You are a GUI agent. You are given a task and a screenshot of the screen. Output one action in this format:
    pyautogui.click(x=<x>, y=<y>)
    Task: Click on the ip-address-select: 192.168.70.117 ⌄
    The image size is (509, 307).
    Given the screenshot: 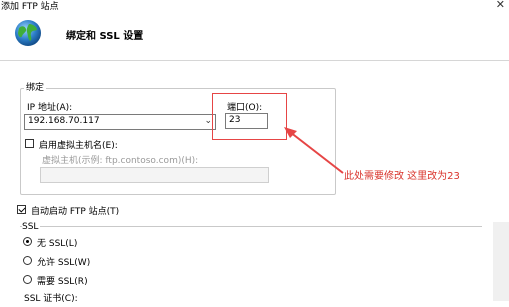 What is the action you would take?
    pyautogui.click(x=120, y=122)
    